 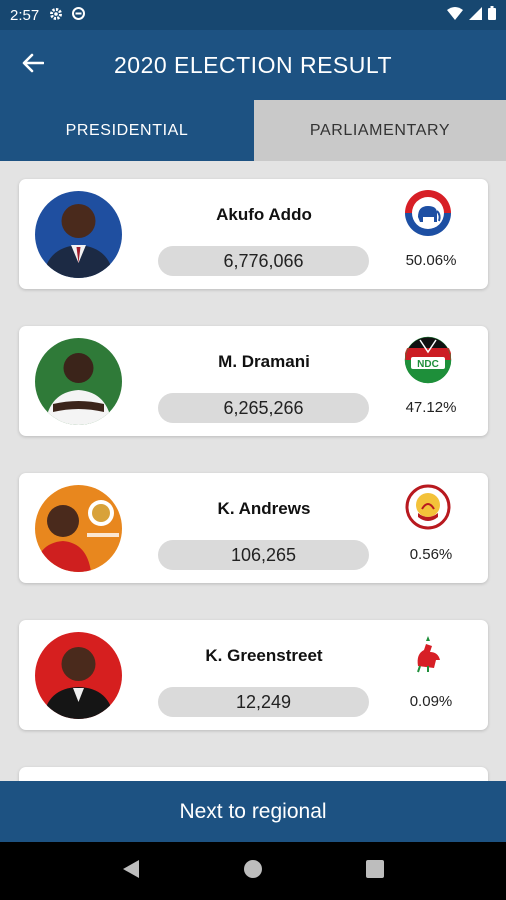 I want to click on vote-count: 12,249, so click(x=263, y=702).